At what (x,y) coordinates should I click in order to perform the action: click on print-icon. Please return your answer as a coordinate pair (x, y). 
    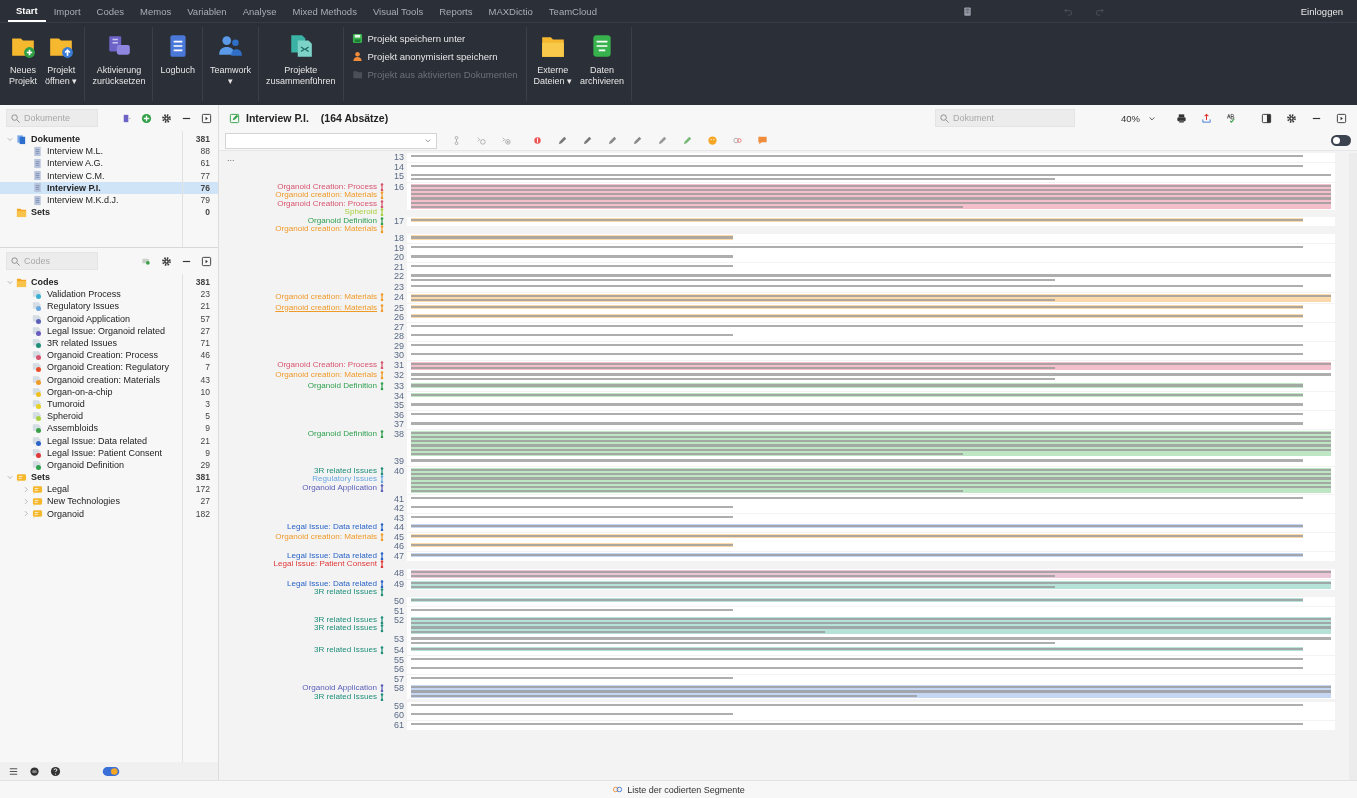
    Looking at the image, I should click on (1181, 118).